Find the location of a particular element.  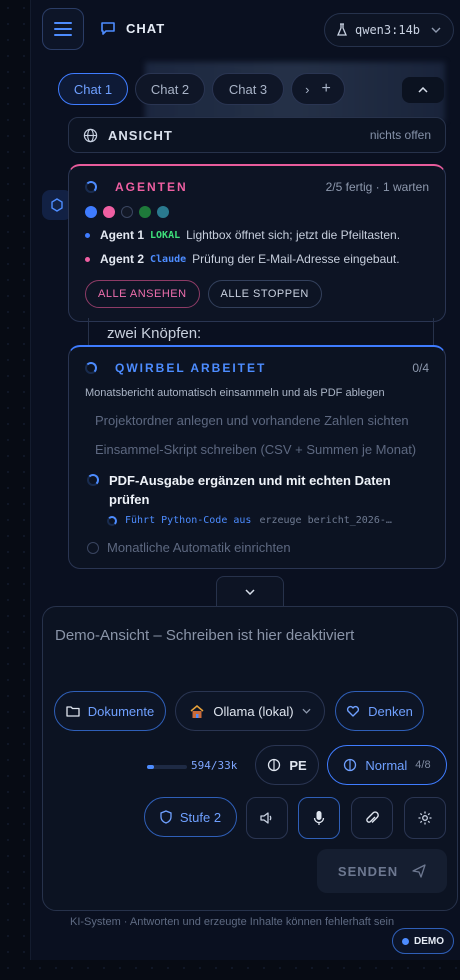

speaker-icon is located at coordinates (267, 818).